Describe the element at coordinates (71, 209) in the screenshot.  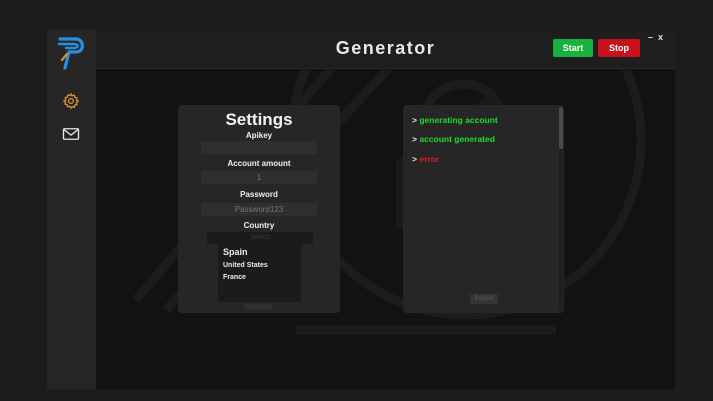
I see `sidebar` at that location.